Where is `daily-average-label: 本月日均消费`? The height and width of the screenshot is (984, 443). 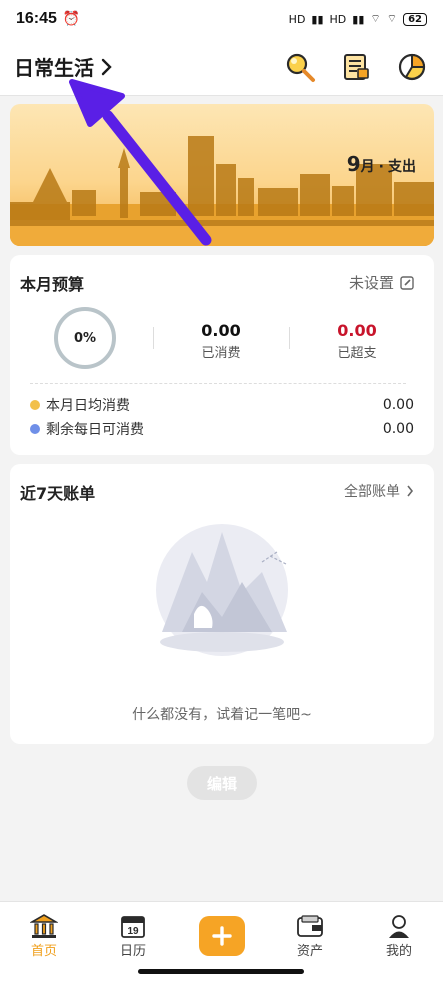
daily-average-label: 本月日均消费 is located at coordinates (88, 406).